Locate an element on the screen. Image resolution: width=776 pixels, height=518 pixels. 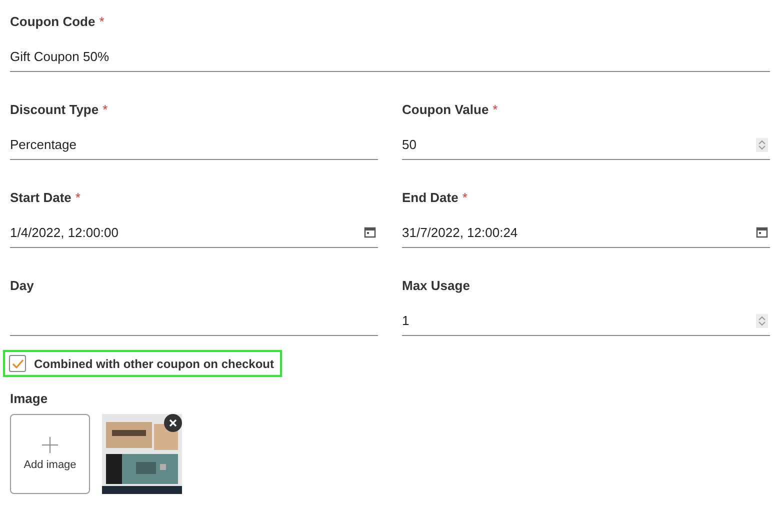
date-field: 31/7/2022, 12:00:24 is located at coordinates (586, 233).